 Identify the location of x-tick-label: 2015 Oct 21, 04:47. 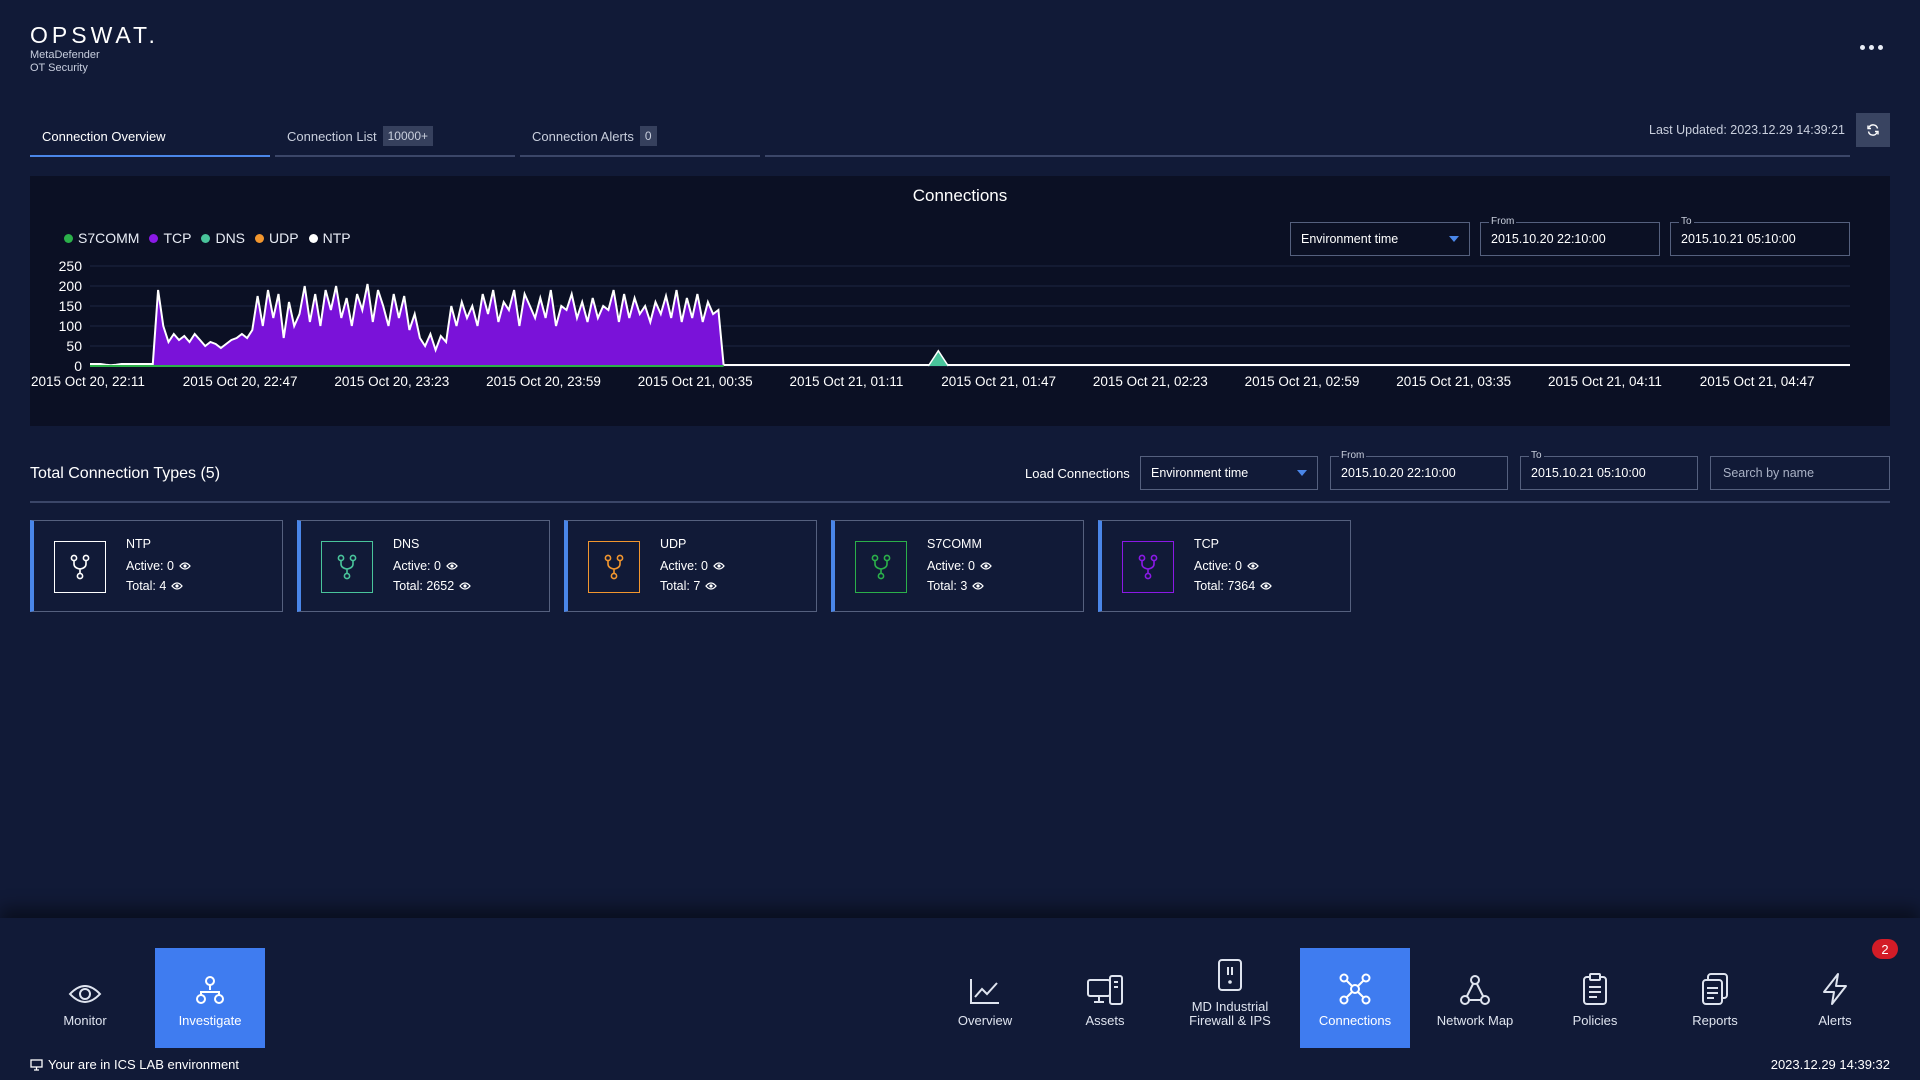
(1757, 381).